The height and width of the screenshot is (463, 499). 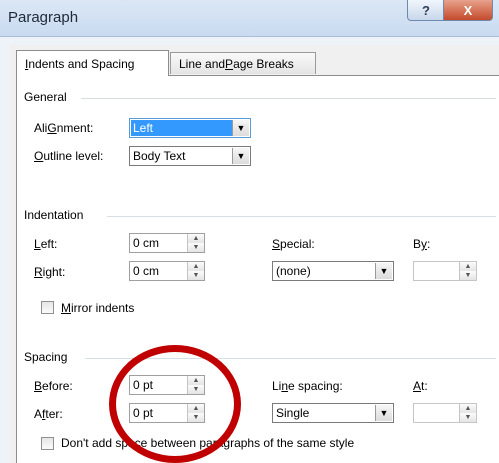 I want to click on help-button: ?, so click(x=426, y=10).